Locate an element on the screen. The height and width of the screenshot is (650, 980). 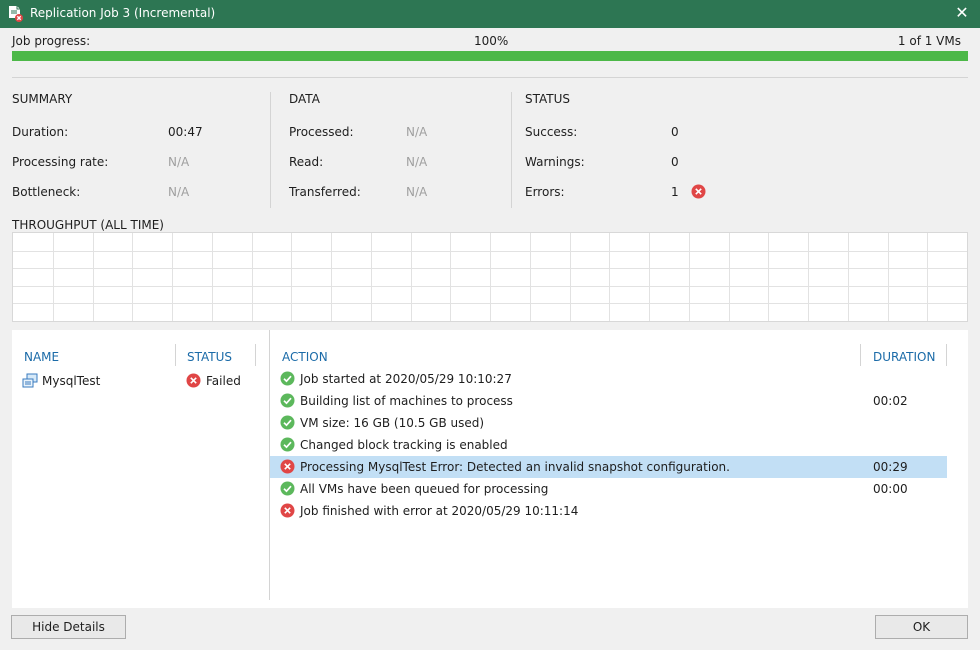
duration-column-header: DURATION is located at coordinates (904, 357).